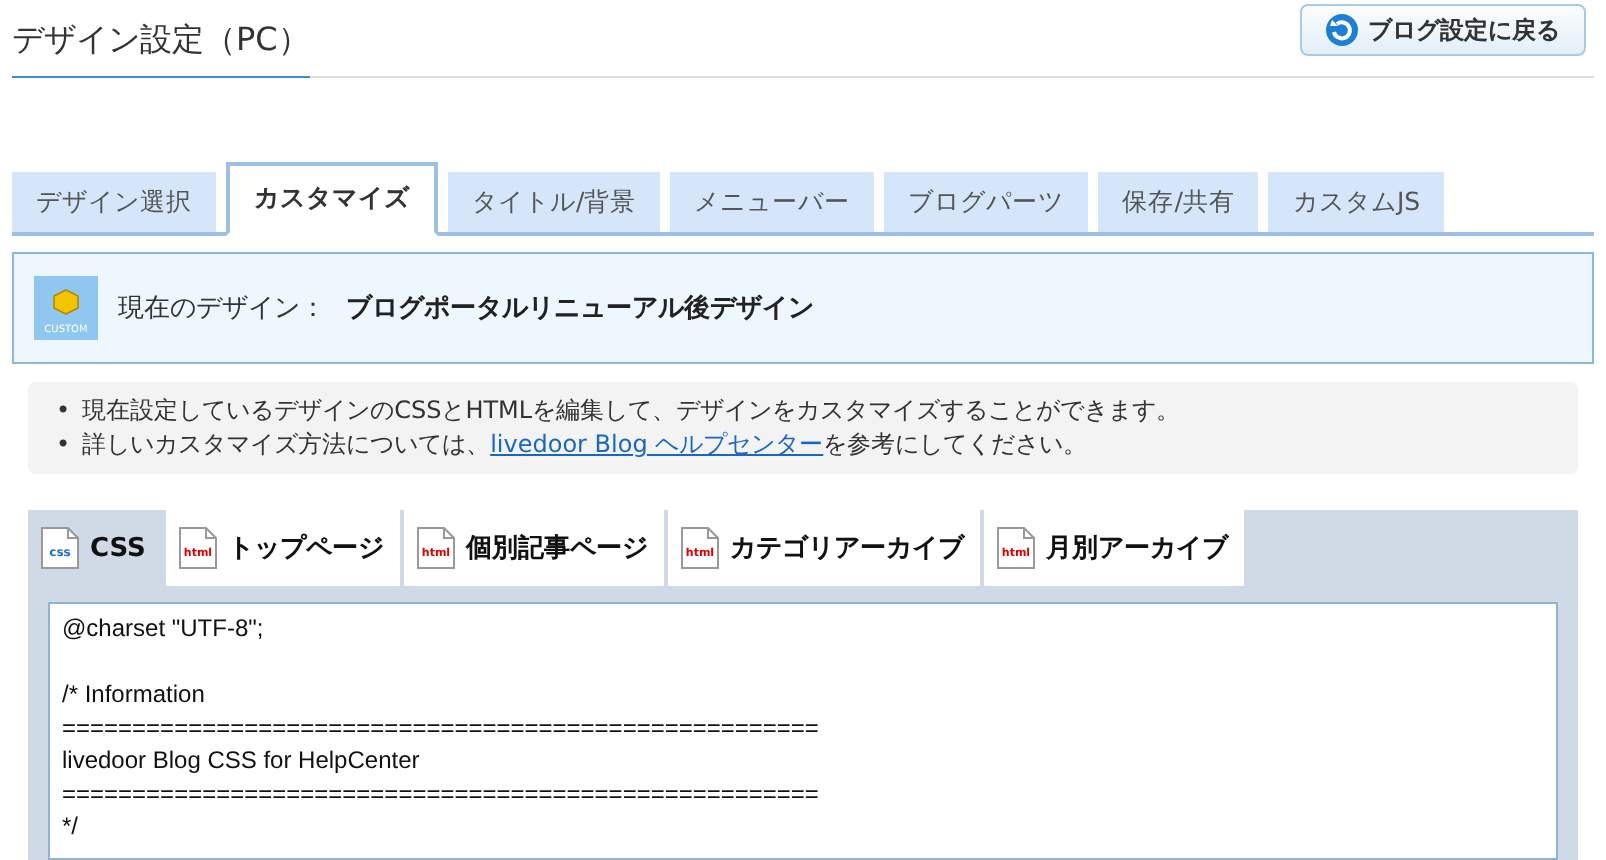 The image size is (1606, 860). Describe the element at coordinates (1342, 30) in the screenshot. I see `refresh-icon` at that location.